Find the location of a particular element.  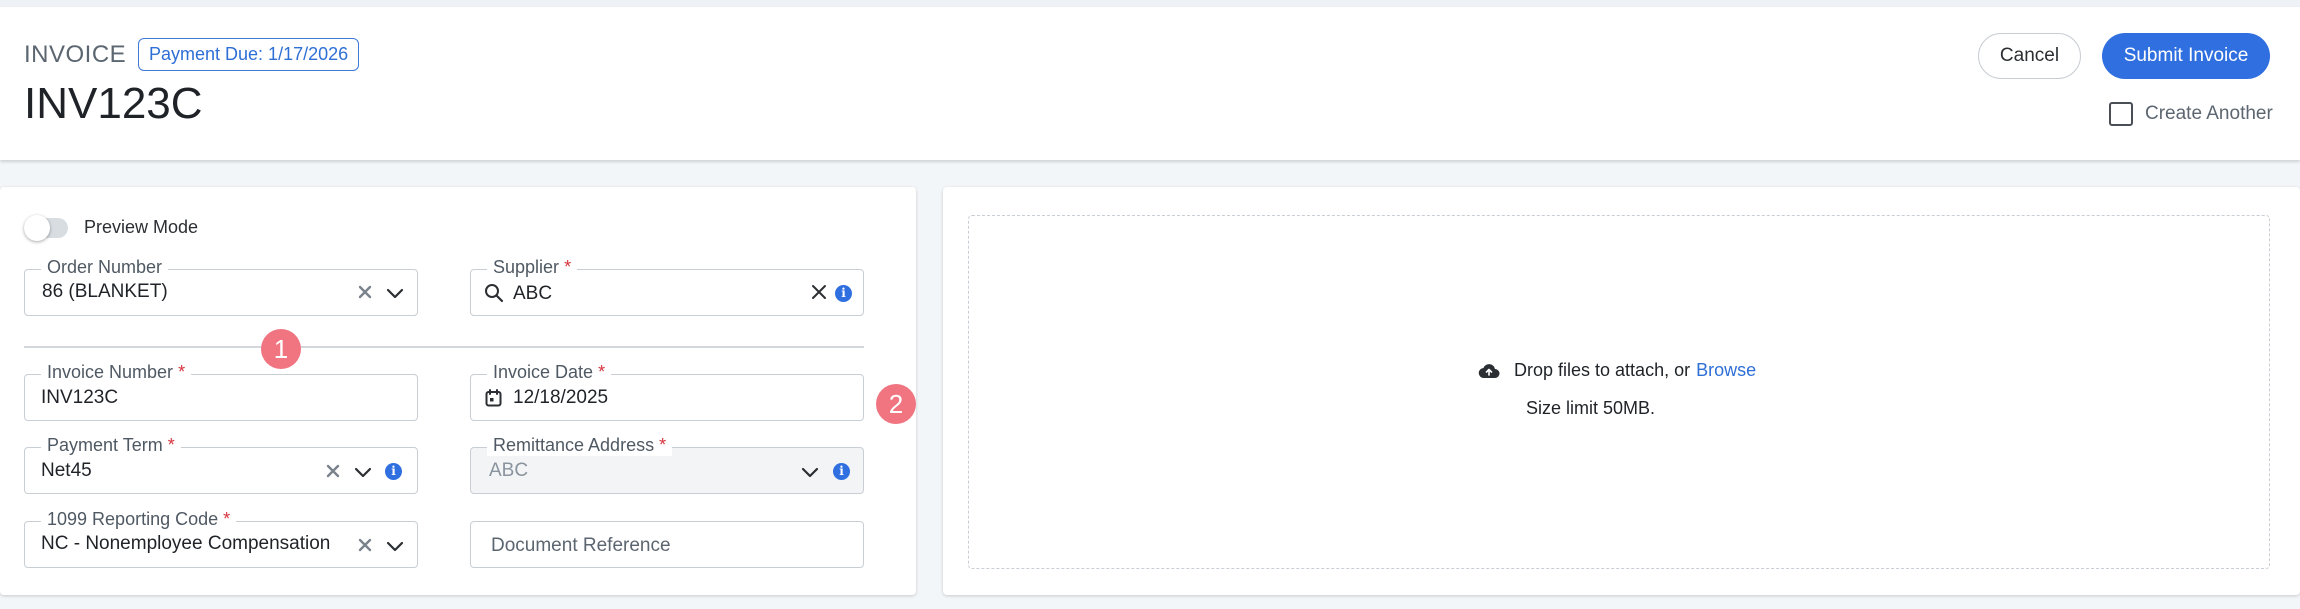

create-another-checkbox is located at coordinates (2121, 114).